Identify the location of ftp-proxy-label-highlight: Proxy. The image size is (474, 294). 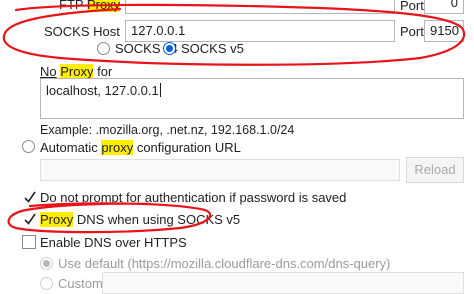
(103, 6).